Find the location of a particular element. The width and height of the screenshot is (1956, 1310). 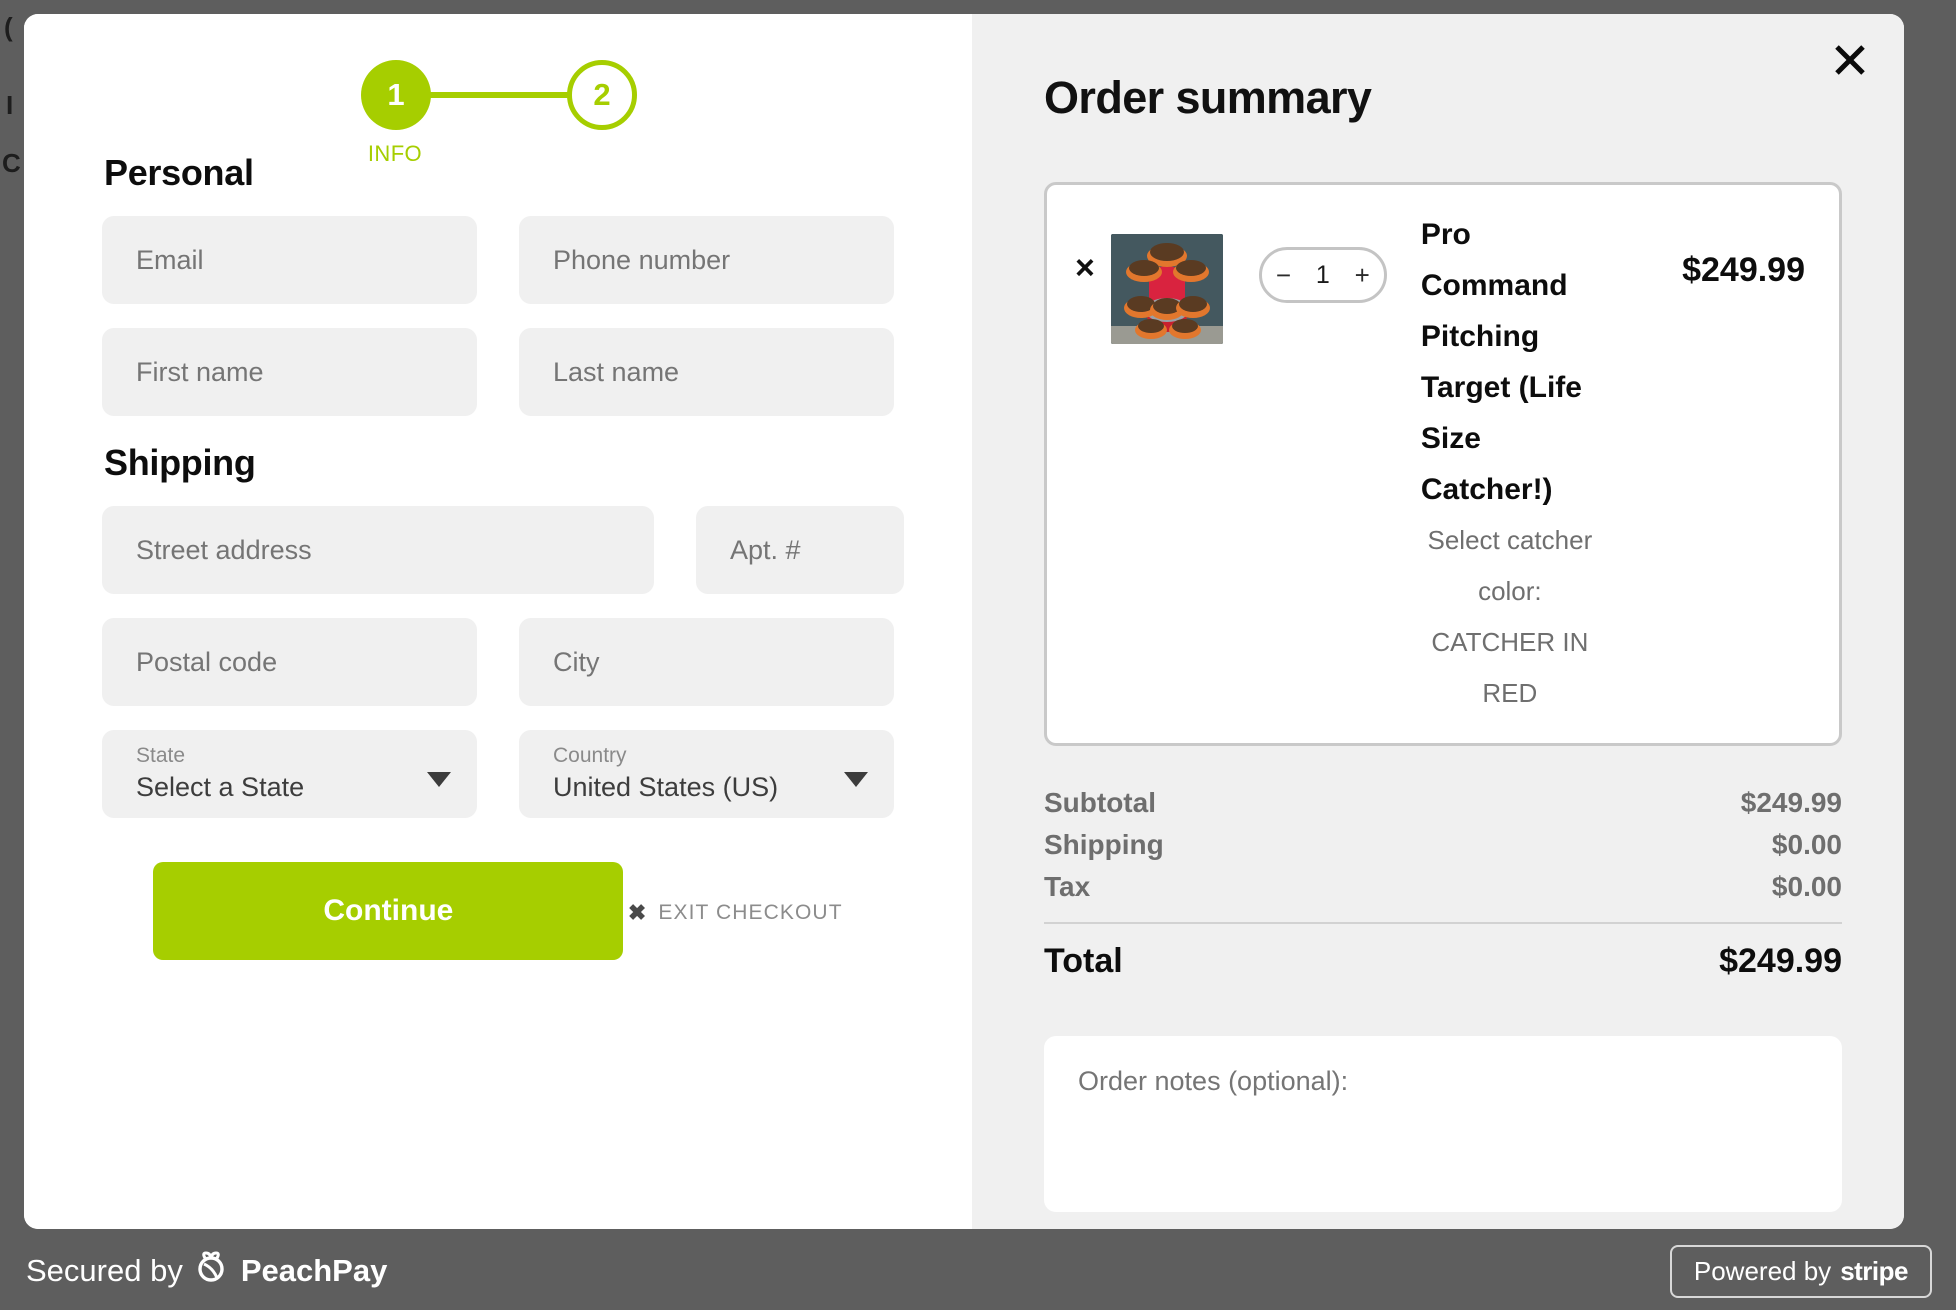

postal-code-field is located at coordinates (289, 662).